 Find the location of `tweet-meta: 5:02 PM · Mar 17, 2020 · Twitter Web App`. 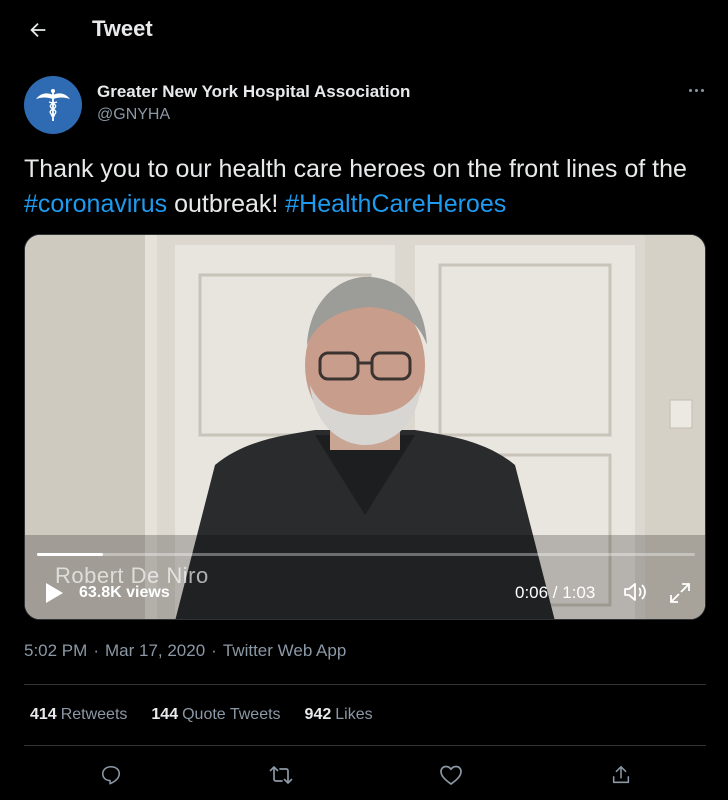

tweet-meta: 5:02 PM · Mar 17, 2020 · Twitter Web App is located at coordinates (185, 651).